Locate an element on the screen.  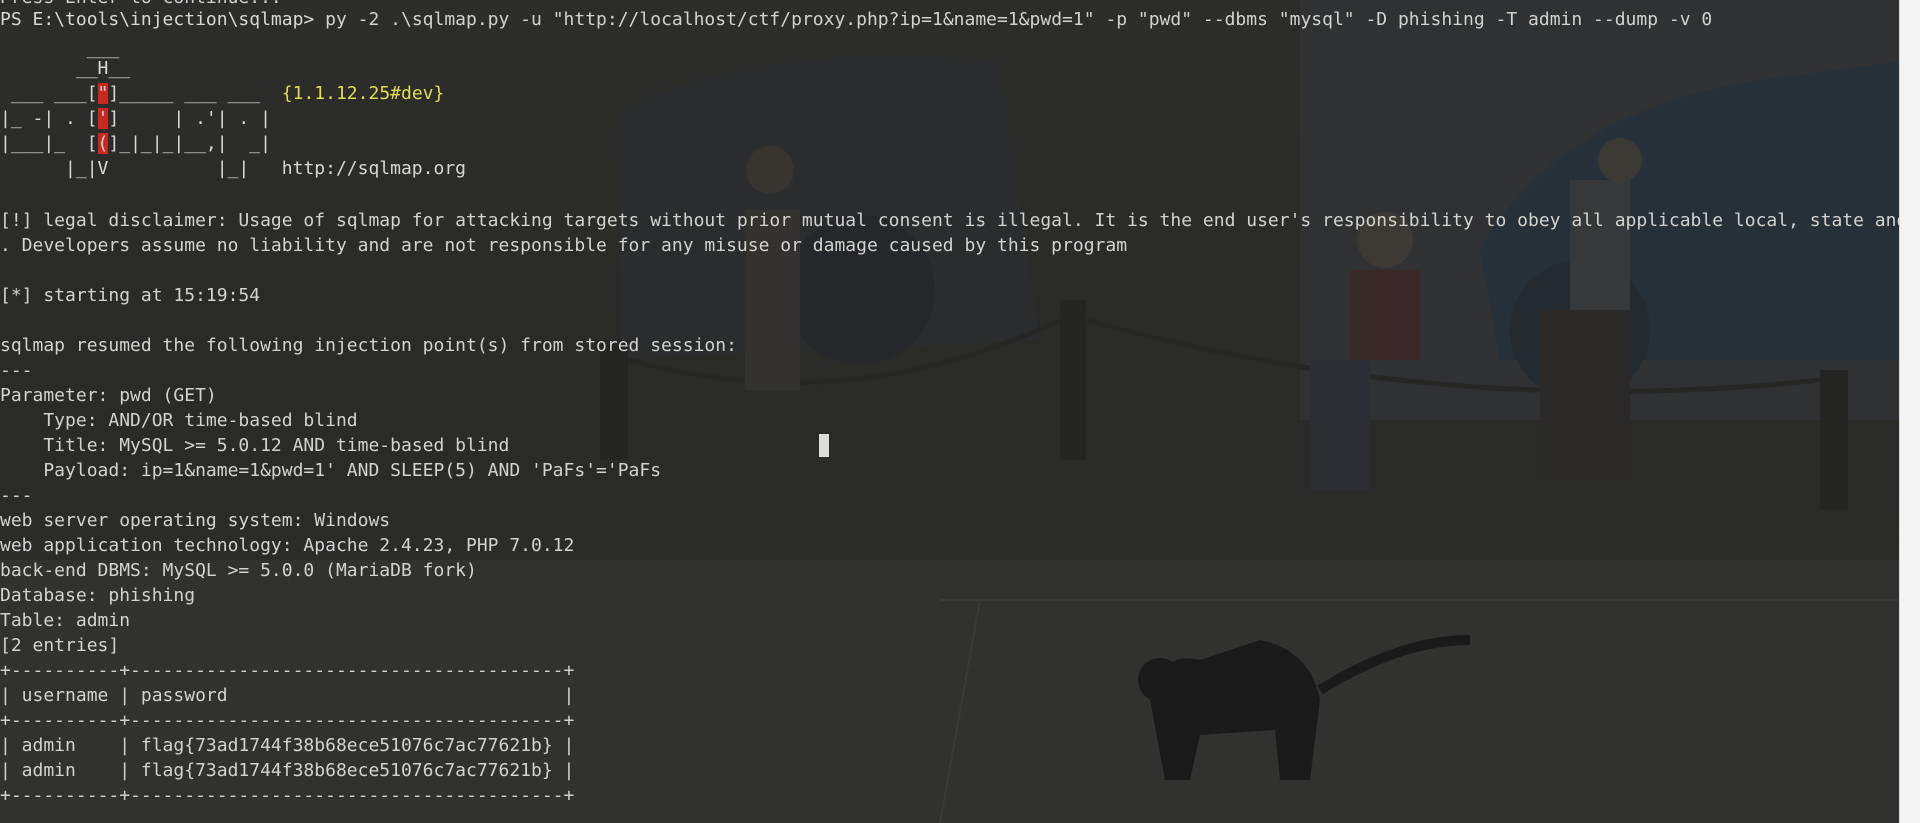
vertical-scrollbar is located at coordinates (1909, 411).